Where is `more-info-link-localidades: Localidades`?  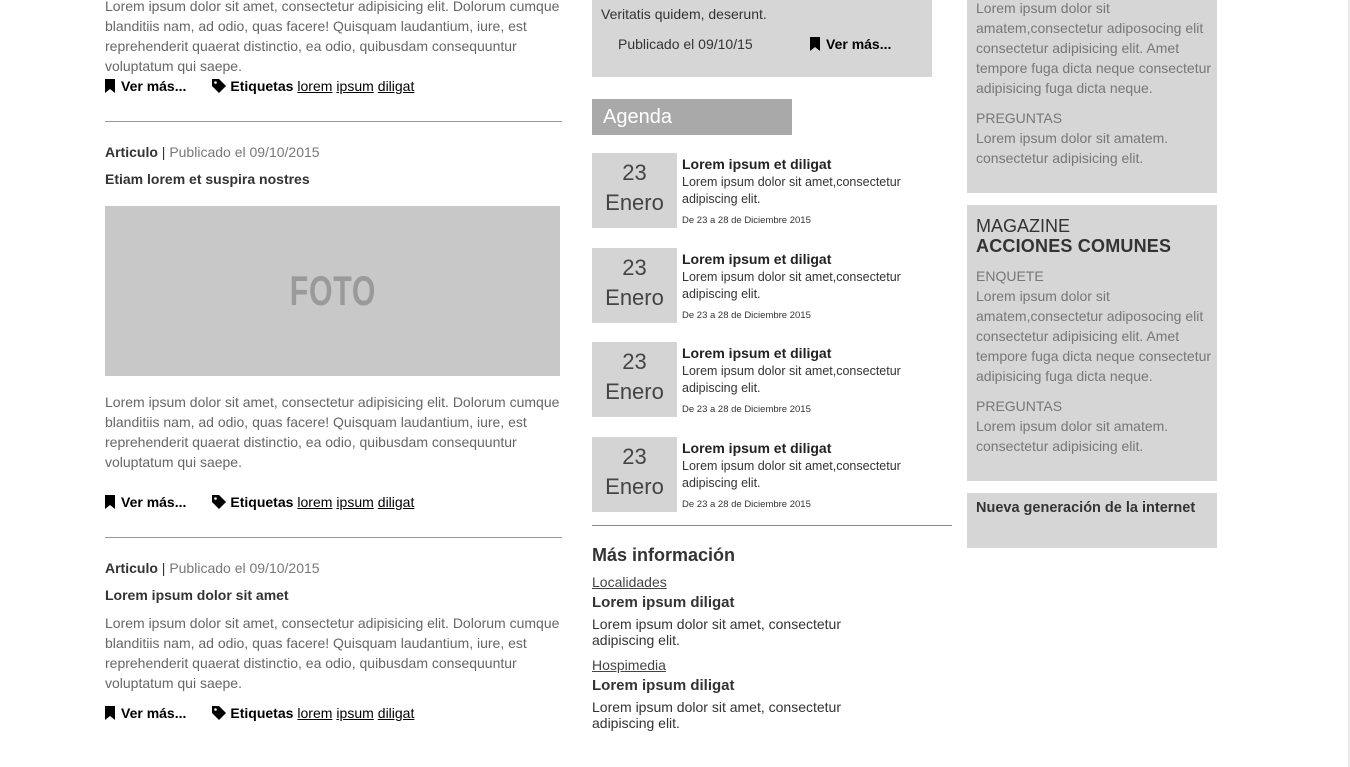
more-info-link-localidades: Localidades is located at coordinates (629, 582).